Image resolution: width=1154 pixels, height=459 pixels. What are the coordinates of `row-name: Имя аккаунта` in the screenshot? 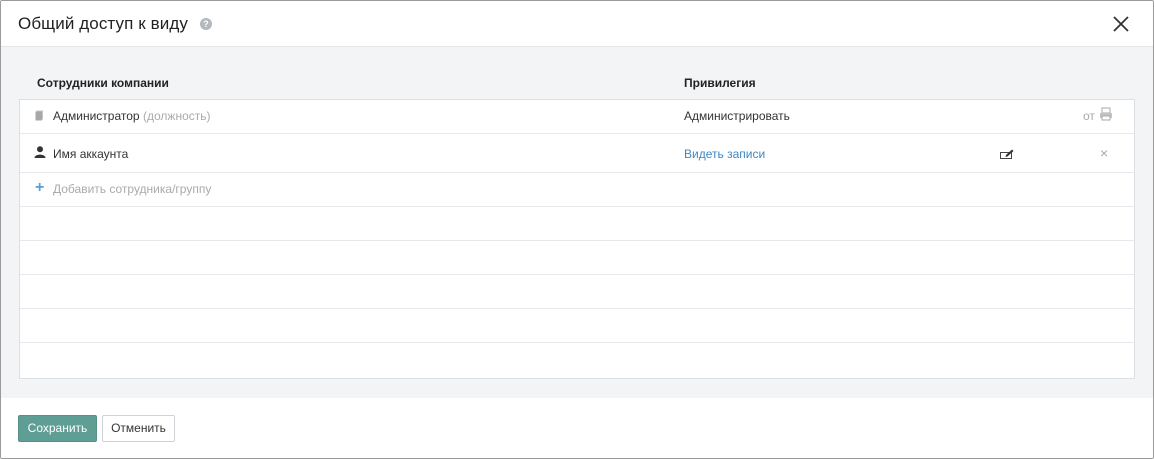 It's located at (91, 154).